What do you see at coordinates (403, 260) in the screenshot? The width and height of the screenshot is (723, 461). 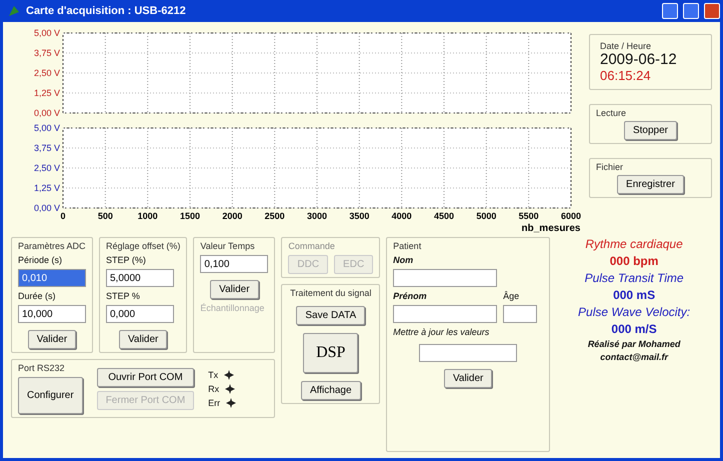 I see `field-label: Nom` at bounding box center [403, 260].